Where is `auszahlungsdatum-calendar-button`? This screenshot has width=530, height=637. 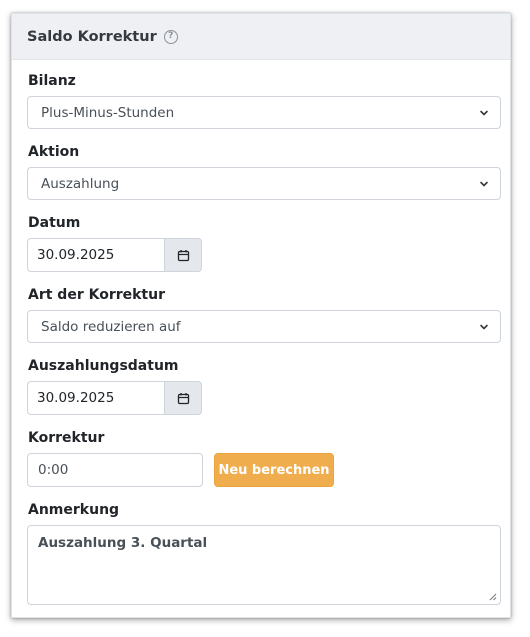
auszahlungsdatum-calendar-button is located at coordinates (183, 398).